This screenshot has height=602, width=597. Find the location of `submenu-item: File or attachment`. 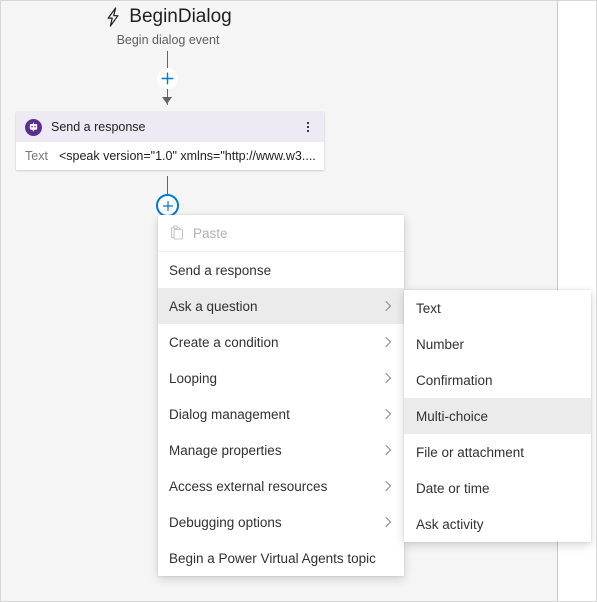

submenu-item: File or attachment is located at coordinates (497, 452).